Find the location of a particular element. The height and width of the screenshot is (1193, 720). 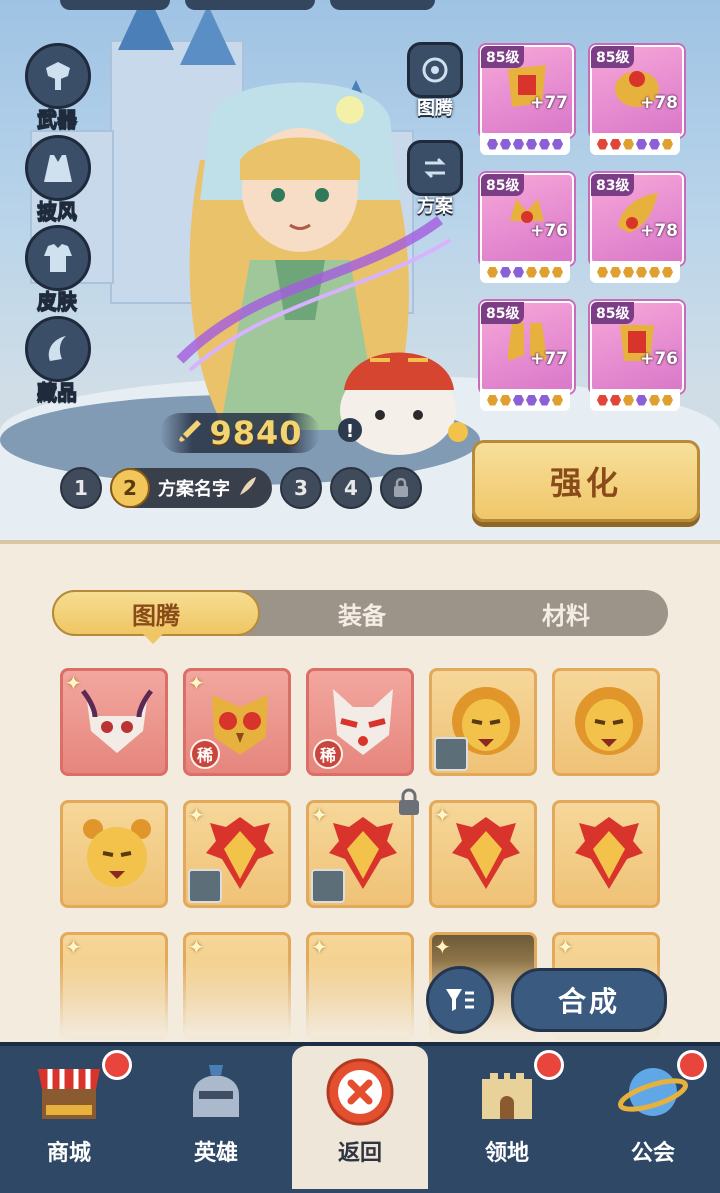

tab-equipment: 装备 is located at coordinates (362, 613).